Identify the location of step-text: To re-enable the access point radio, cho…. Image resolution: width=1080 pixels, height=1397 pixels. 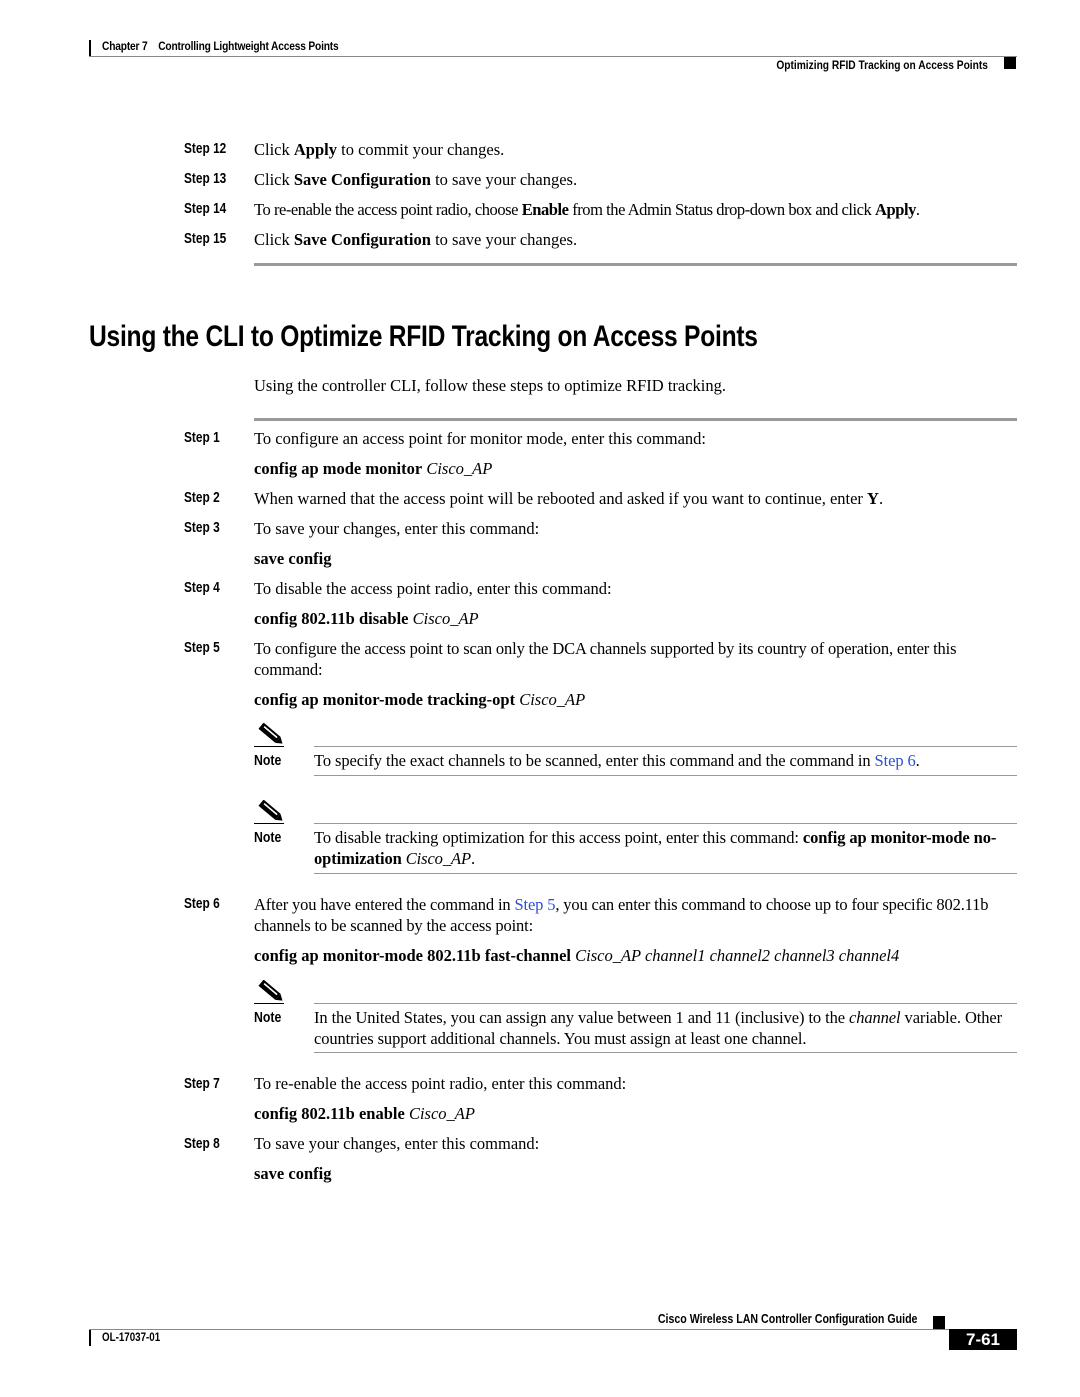
(587, 209).